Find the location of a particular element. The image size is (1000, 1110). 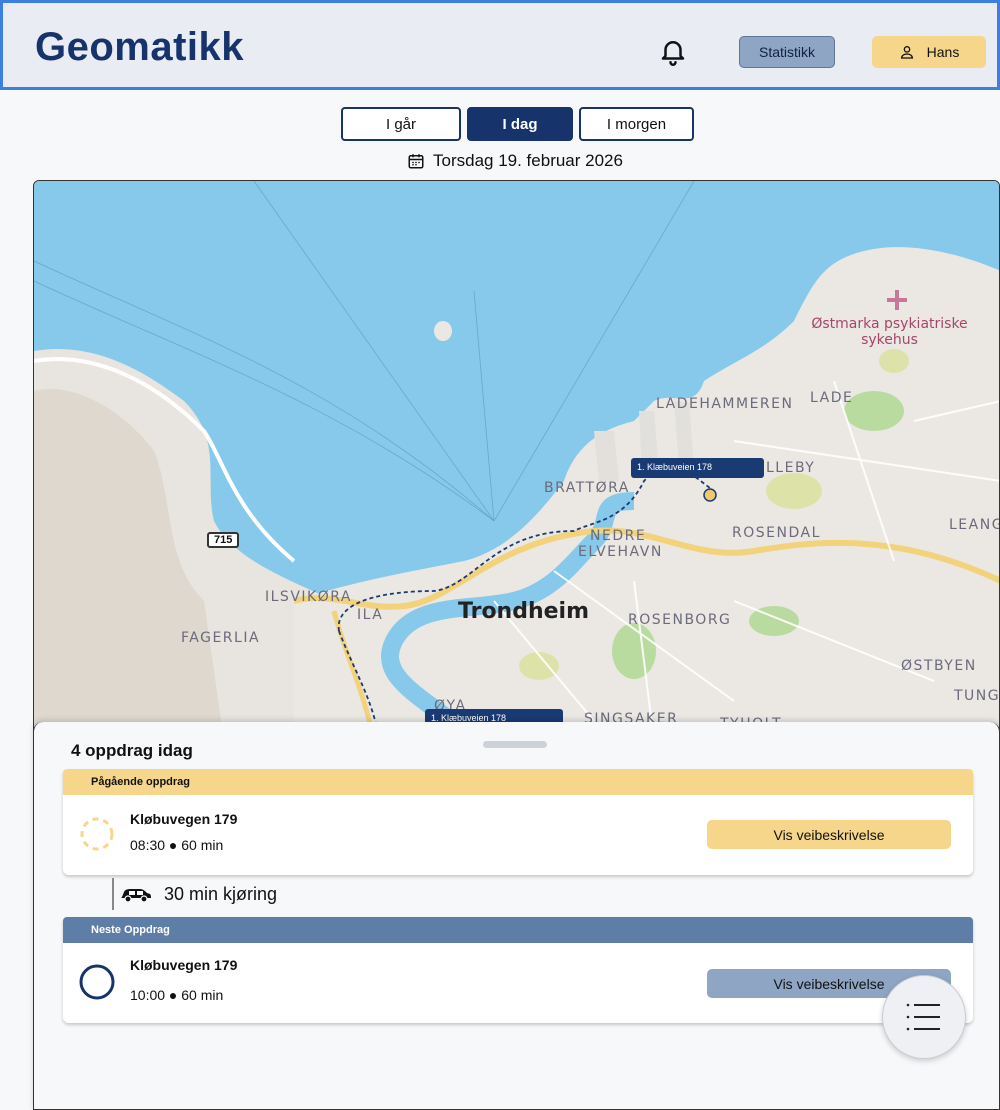

menu-button is located at coordinates (924, 1017).